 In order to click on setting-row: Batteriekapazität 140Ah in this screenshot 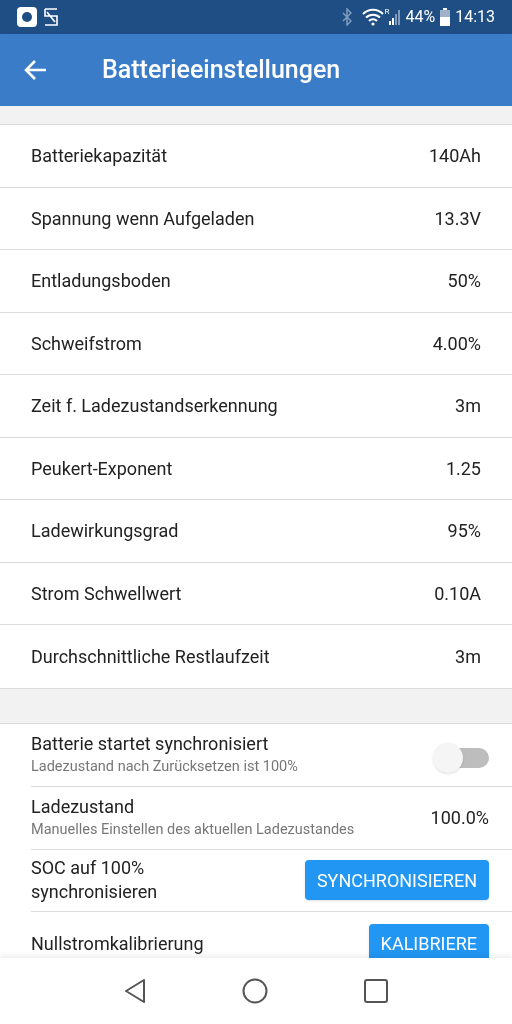, I will do `click(256, 156)`.